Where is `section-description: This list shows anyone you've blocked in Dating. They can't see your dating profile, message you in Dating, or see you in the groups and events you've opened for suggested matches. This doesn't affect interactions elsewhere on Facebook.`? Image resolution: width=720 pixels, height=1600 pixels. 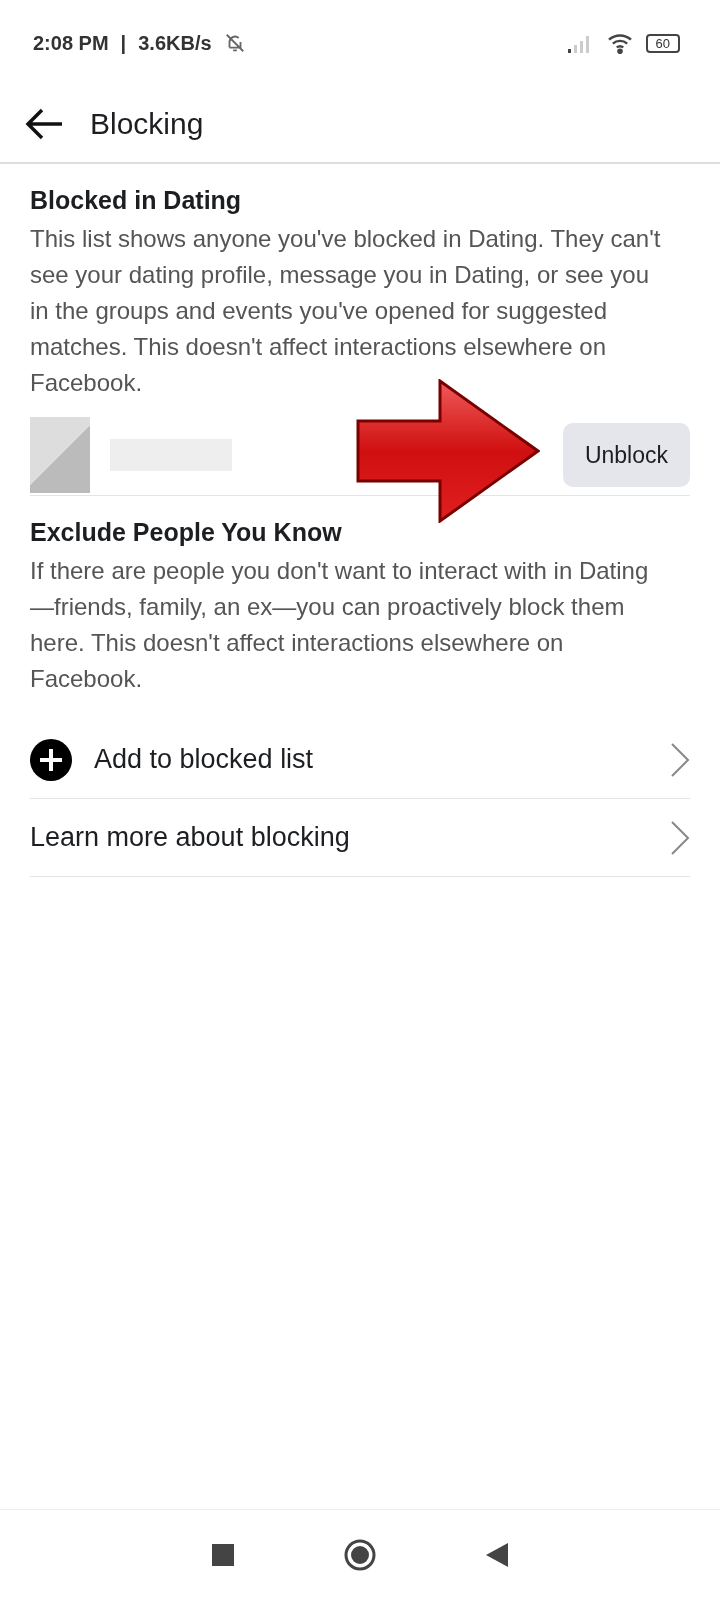
section-description: This list shows anyone you've blocked in Dating. They can't see your dating profile, message you in Dating, or see you in the groups and events you've opened for suggested matches. This doesn't affect interactions elsewhere on Facebook. is located at coordinates (346, 311).